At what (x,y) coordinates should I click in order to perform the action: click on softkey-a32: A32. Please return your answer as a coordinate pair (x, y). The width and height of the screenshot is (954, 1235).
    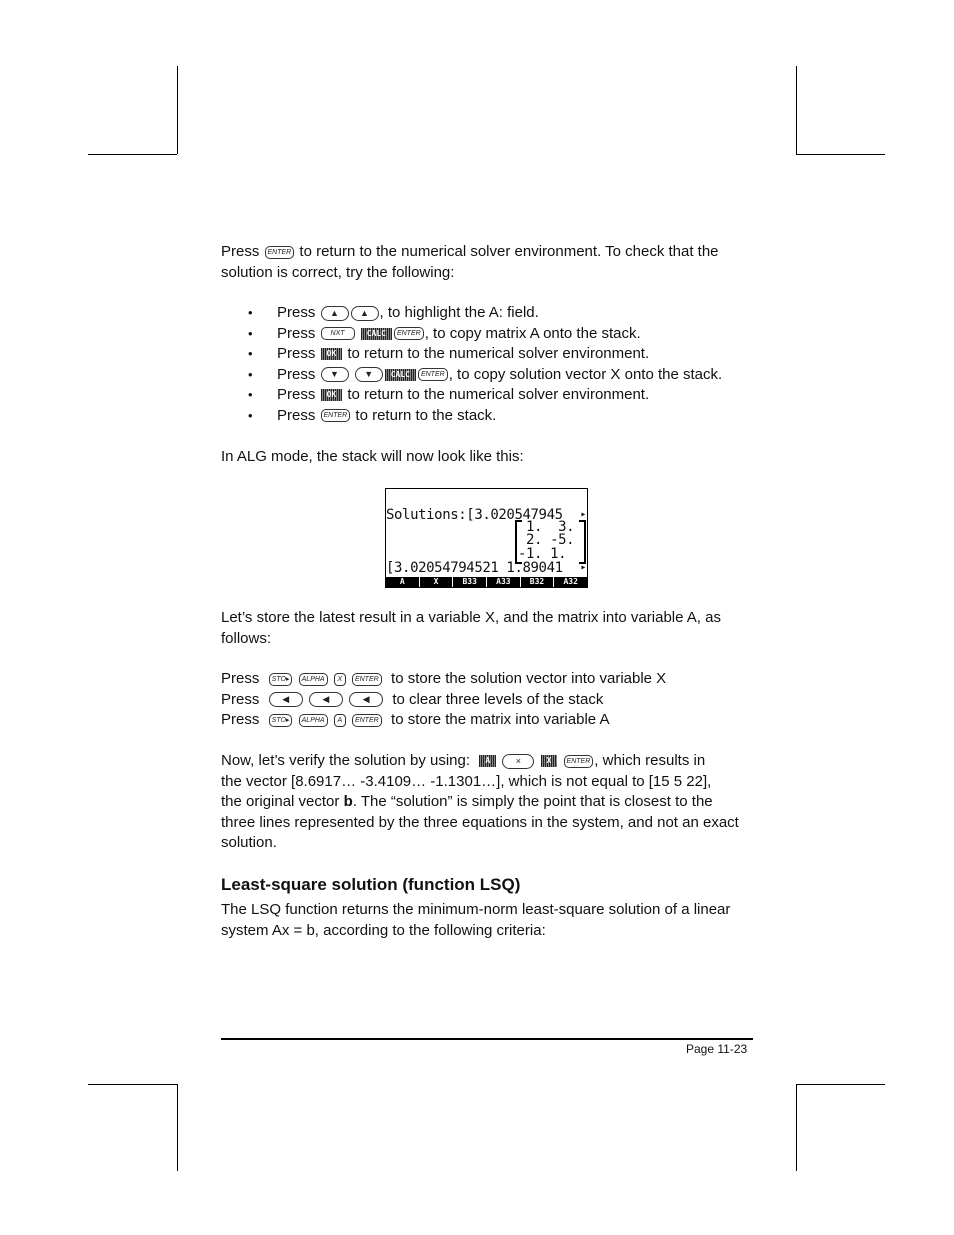
    Looking at the image, I should click on (570, 582).